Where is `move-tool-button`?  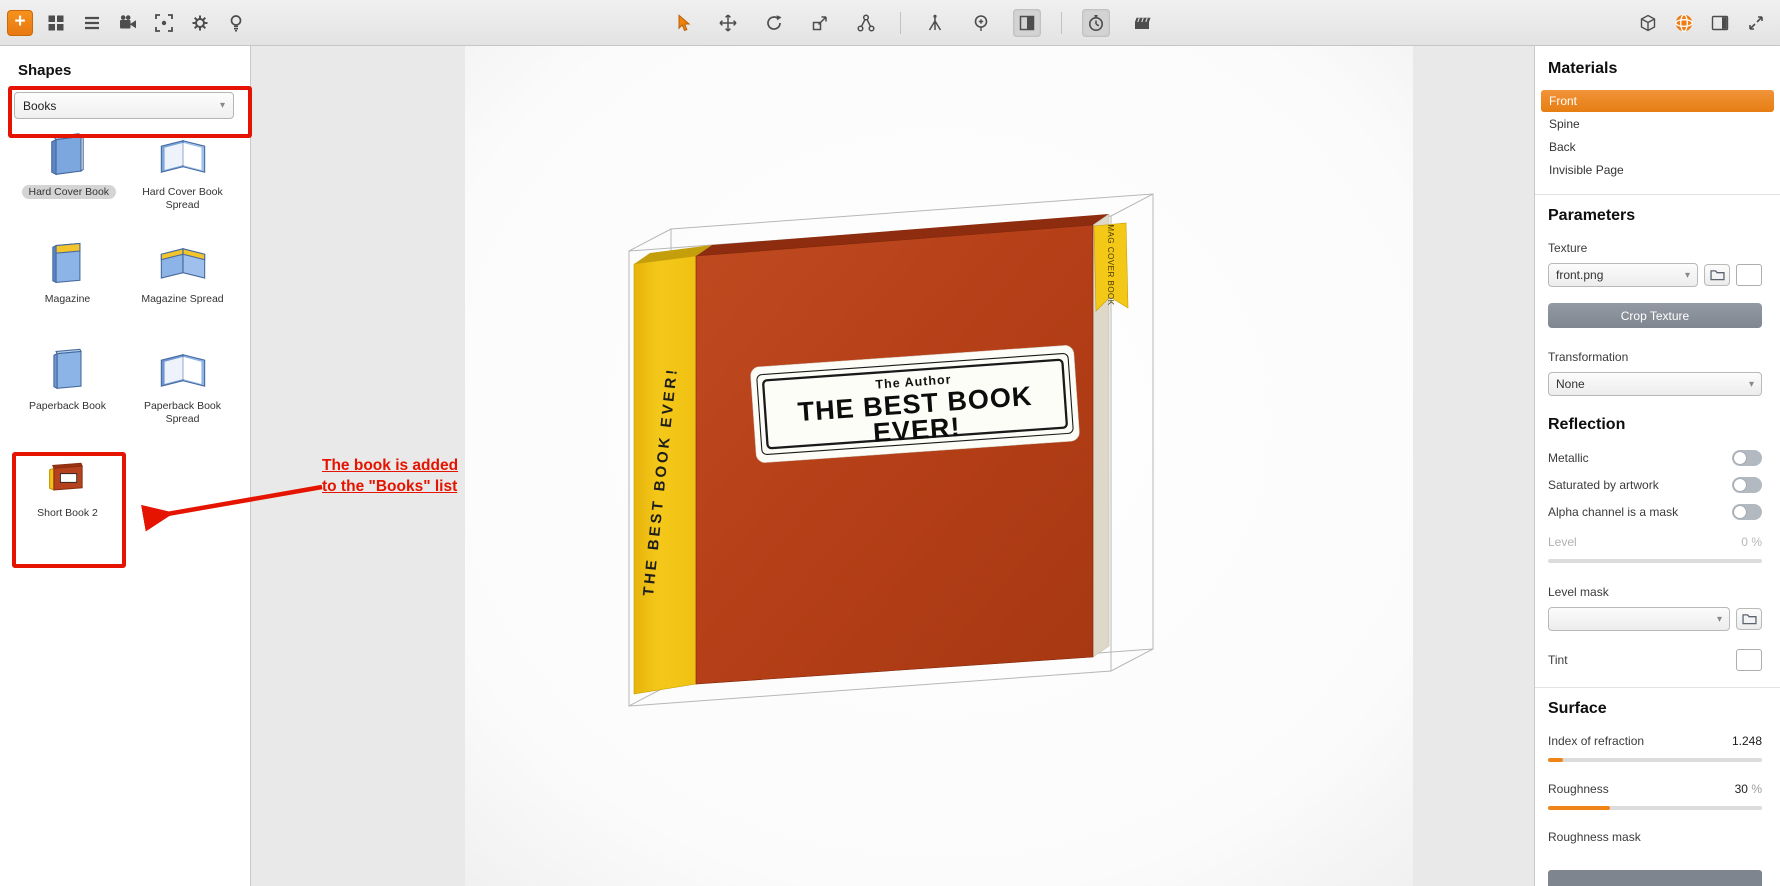 move-tool-button is located at coordinates (728, 23).